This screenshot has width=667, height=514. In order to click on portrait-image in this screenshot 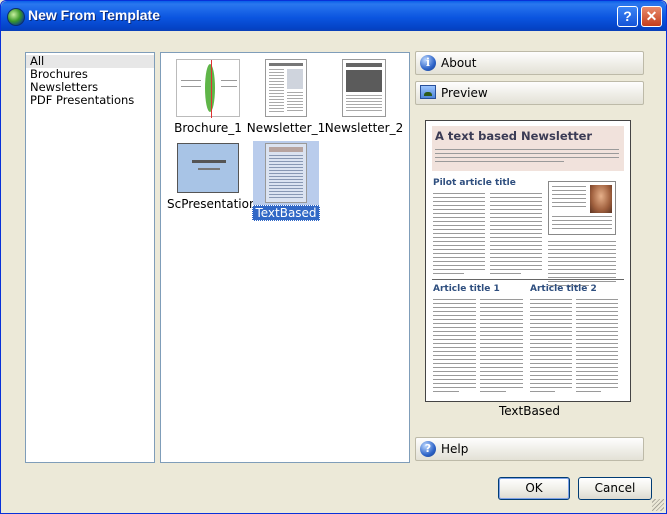, I will do `click(601, 199)`.